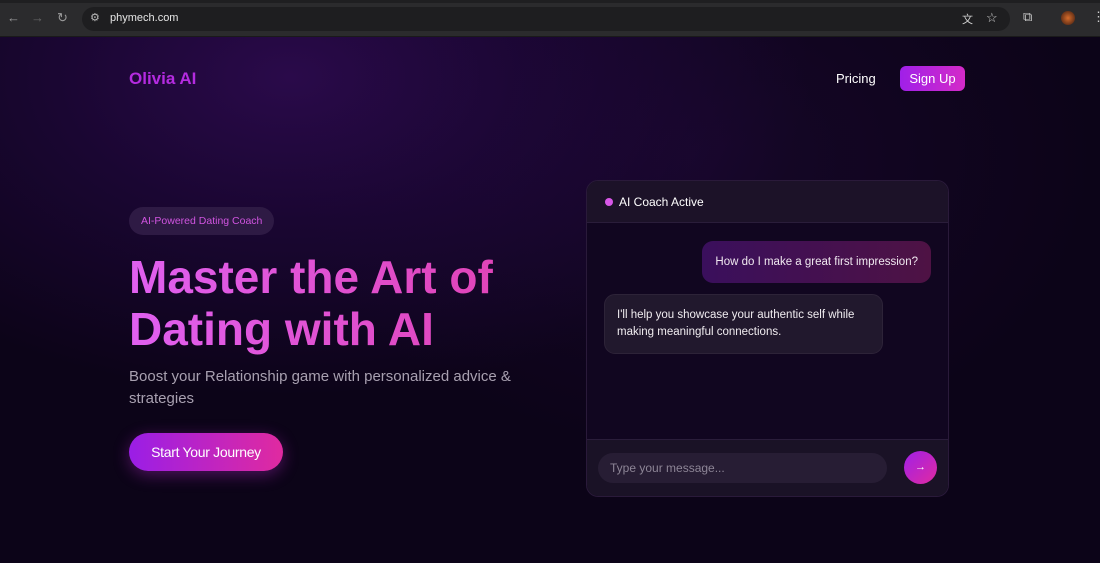 The image size is (1100, 563). What do you see at coordinates (62, 18) in the screenshot?
I see `reload-icon: ↻` at bounding box center [62, 18].